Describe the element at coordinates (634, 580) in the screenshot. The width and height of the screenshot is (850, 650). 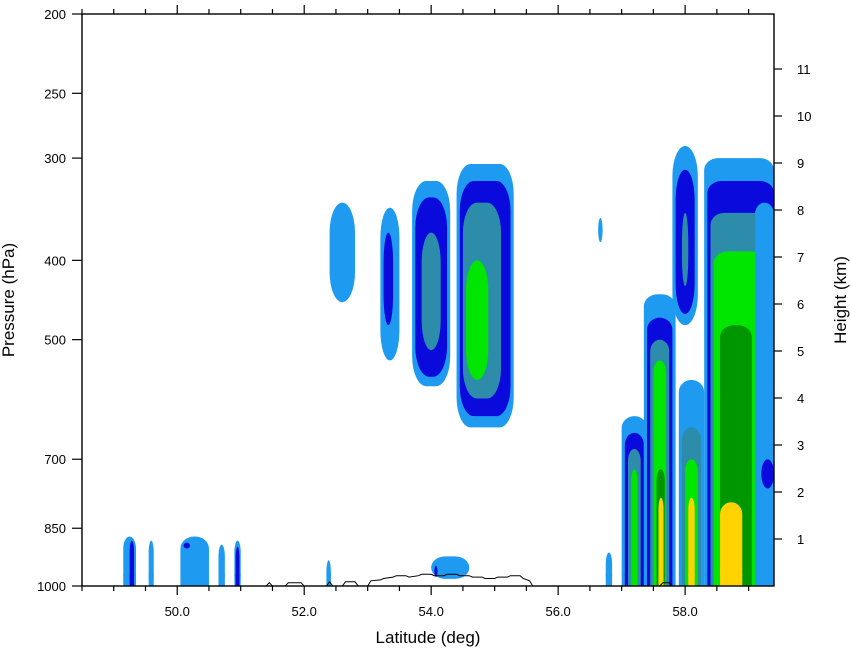
I see `contour-cell-57.3-left-level-4-3-base` at that location.